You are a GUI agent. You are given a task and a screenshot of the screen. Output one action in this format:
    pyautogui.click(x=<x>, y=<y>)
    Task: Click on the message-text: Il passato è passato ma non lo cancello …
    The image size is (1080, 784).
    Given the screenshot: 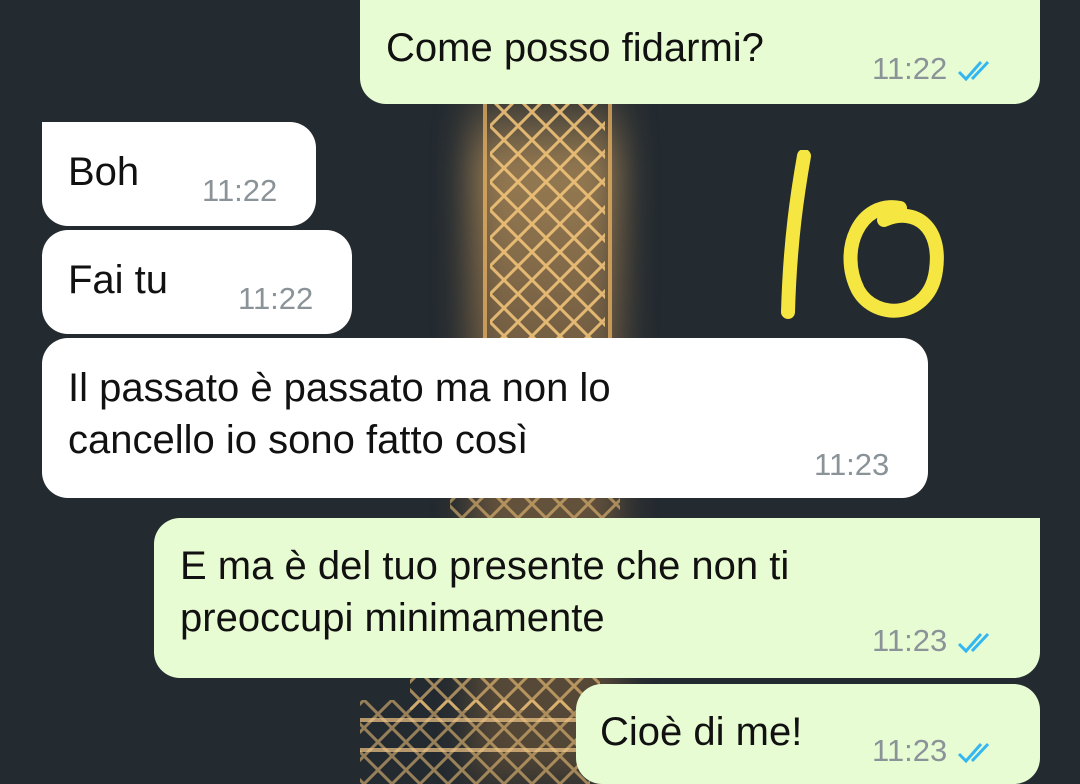 What is the action you would take?
    pyautogui.click(x=339, y=414)
    